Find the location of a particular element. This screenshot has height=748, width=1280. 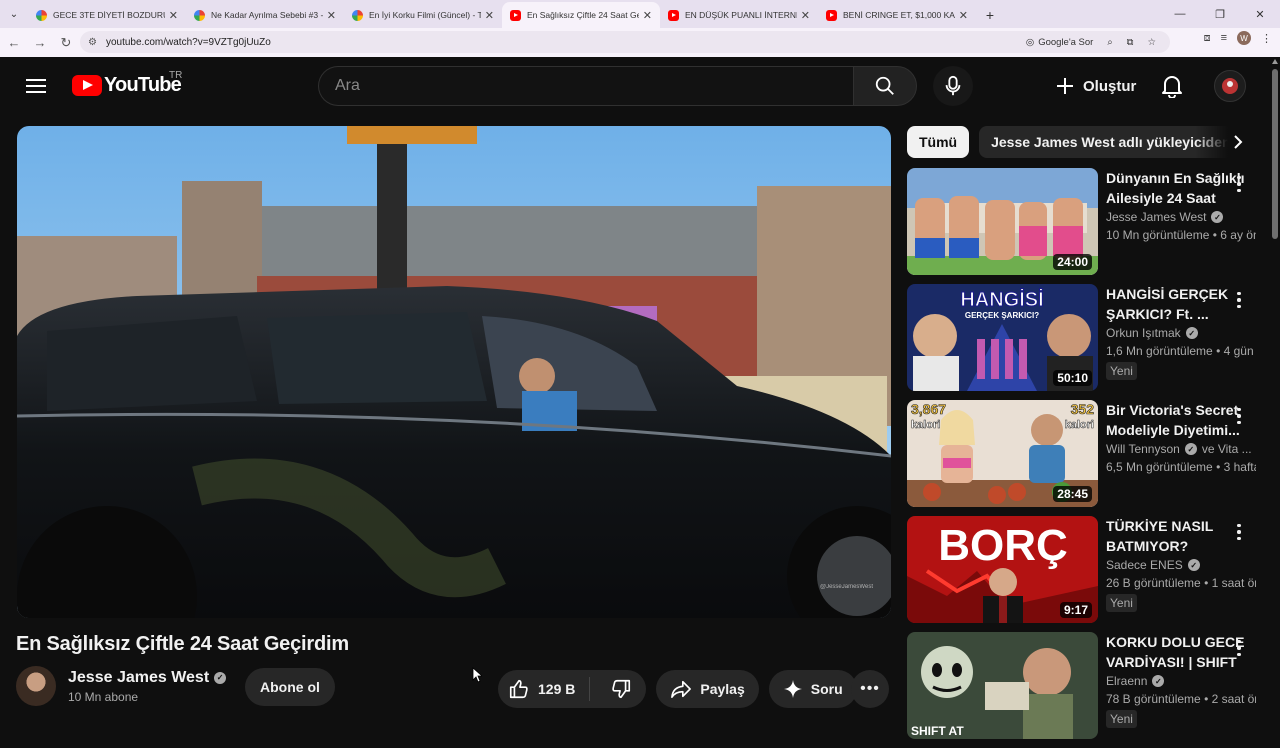

recommendation-channel: Elraenn is located at coordinates (1126, 681).